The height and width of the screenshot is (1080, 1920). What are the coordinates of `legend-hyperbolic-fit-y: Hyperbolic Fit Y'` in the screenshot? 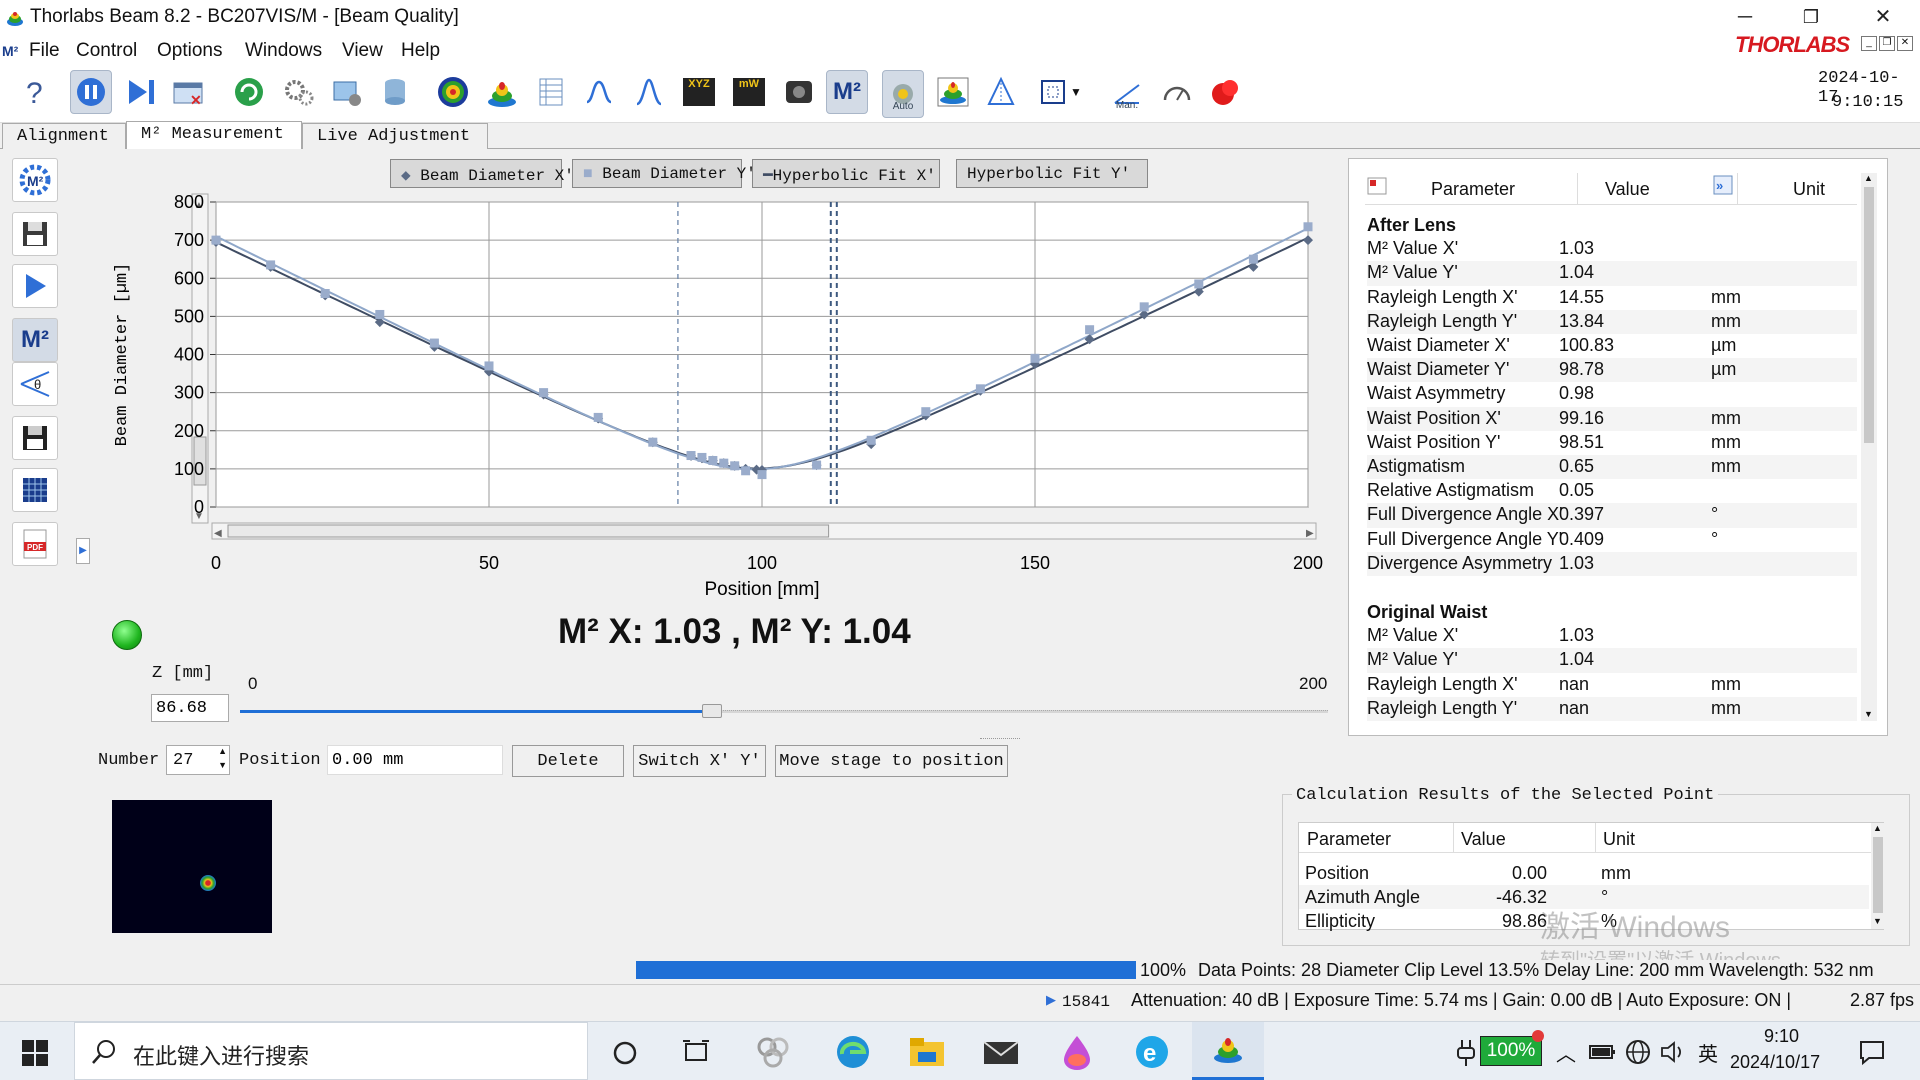 It's located at (1052, 173).